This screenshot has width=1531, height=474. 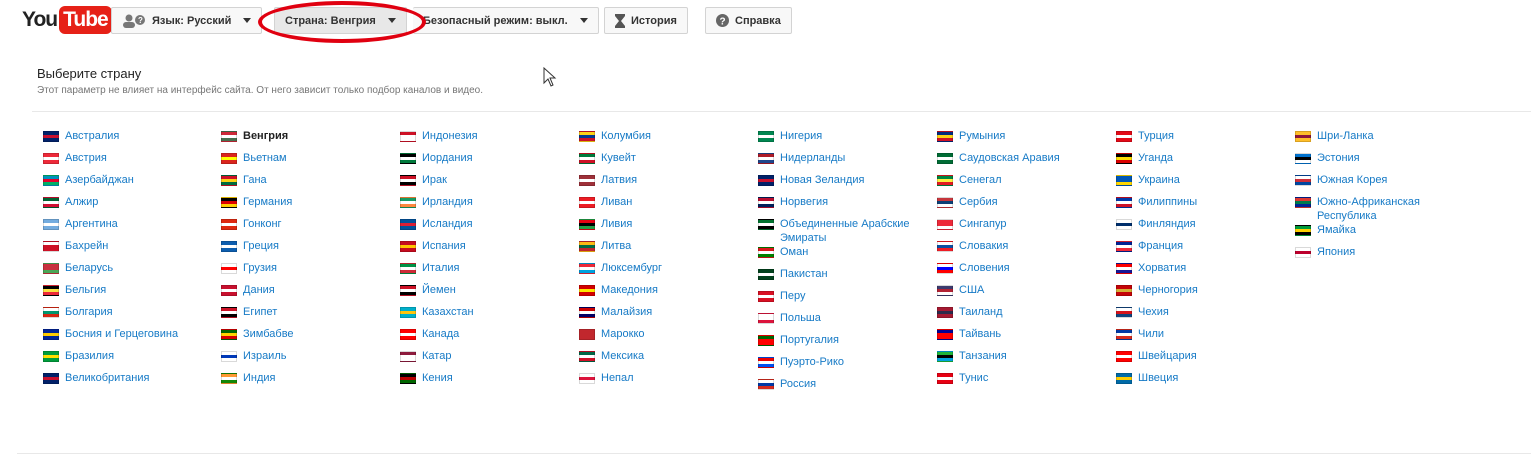 I want to click on country-item: Франция, so click(x=1202, y=250).